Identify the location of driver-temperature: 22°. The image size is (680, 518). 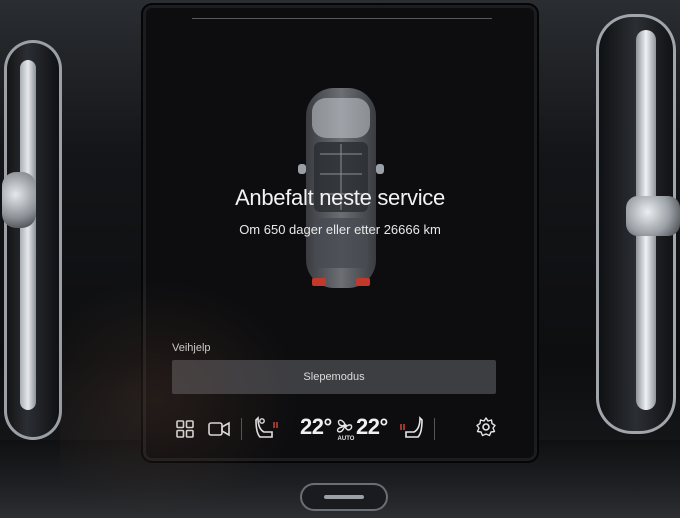
(316, 427).